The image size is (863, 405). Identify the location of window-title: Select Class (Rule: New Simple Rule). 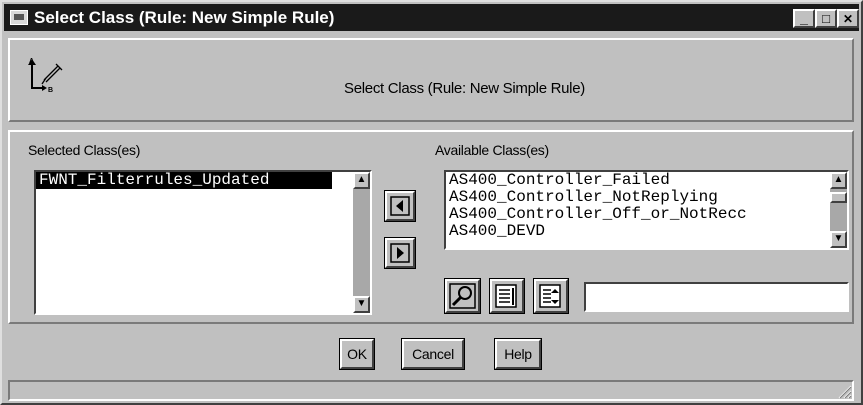
(184, 17).